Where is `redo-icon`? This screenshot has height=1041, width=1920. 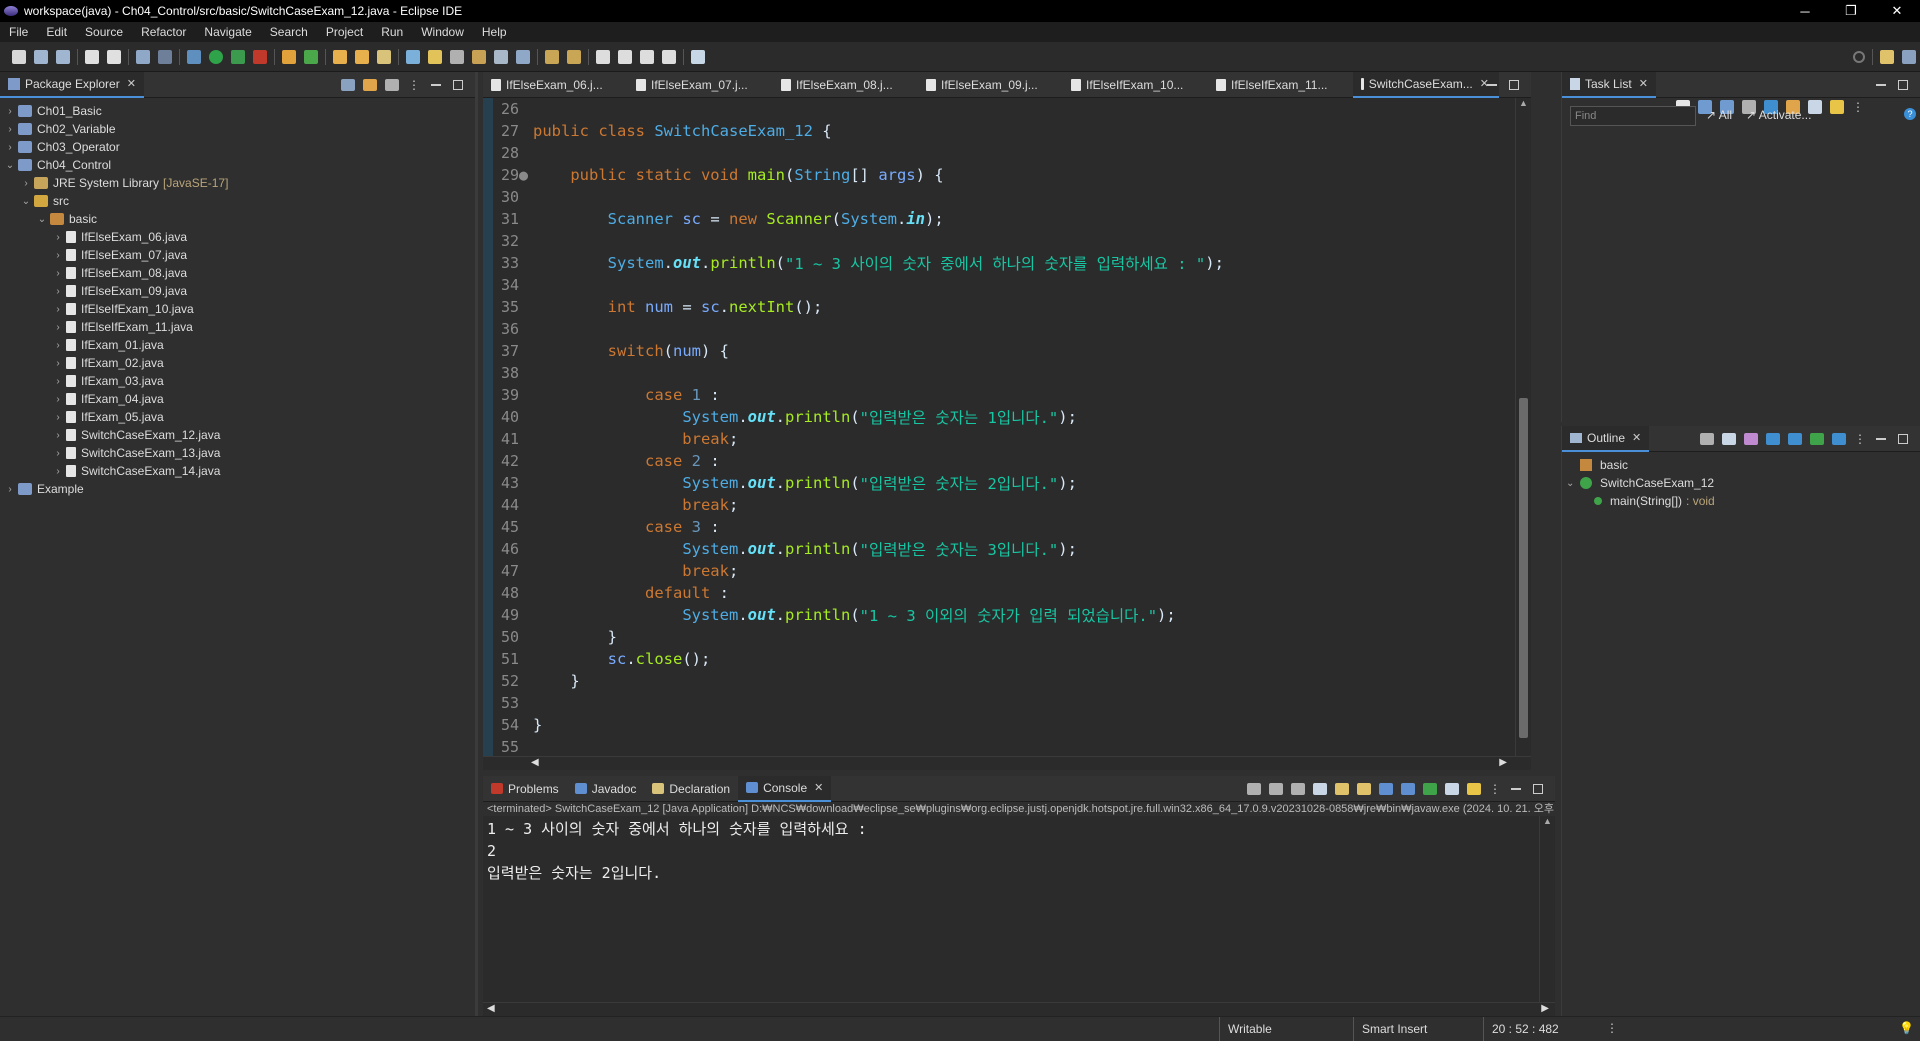
redo-icon is located at coordinates (114, 56).